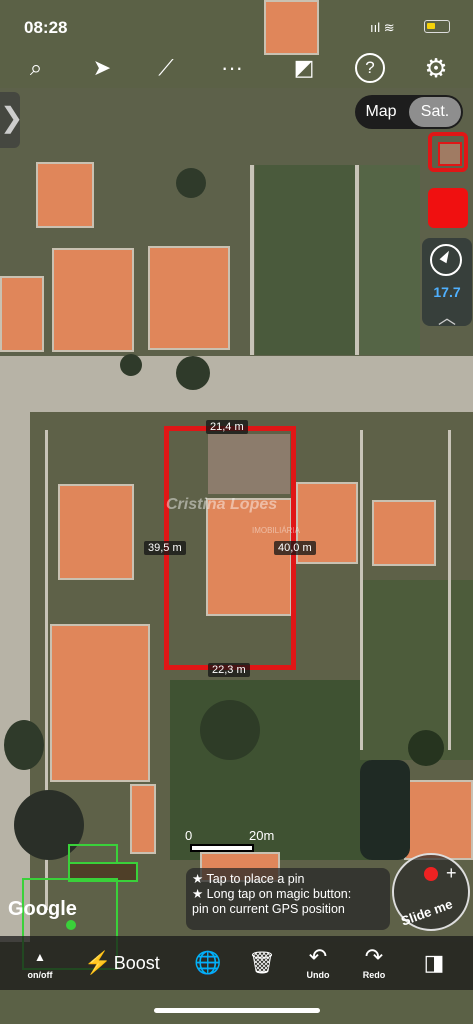 The height and width of the screenshot is (1024, 473). What do you see at coordinates (382, 27) in the screenshot?
I see `signal-icon: ııl ≋` at bounding box center [382, 27].